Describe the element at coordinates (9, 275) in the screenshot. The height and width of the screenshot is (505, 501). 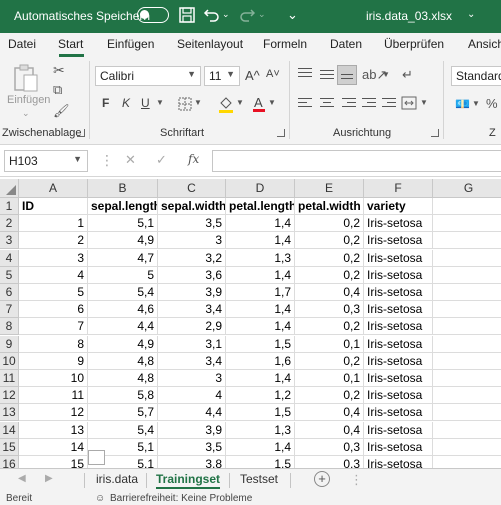
I see `row-header: 5` at that location.